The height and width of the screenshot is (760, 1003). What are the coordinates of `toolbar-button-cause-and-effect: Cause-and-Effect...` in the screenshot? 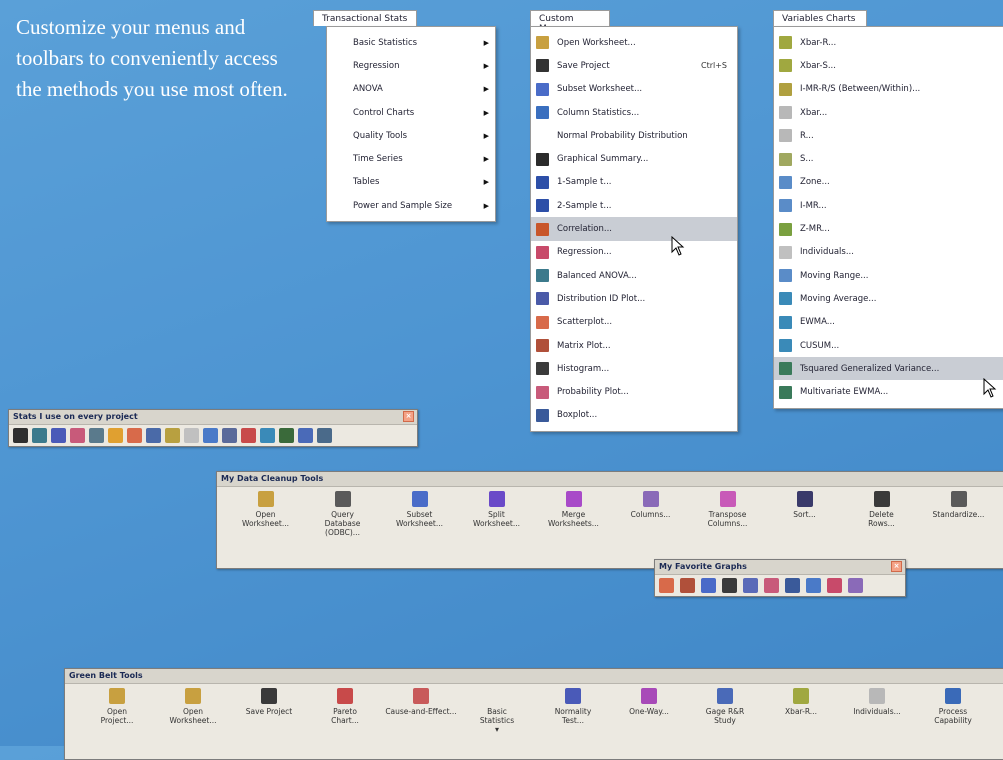 It's located at (421, 709).